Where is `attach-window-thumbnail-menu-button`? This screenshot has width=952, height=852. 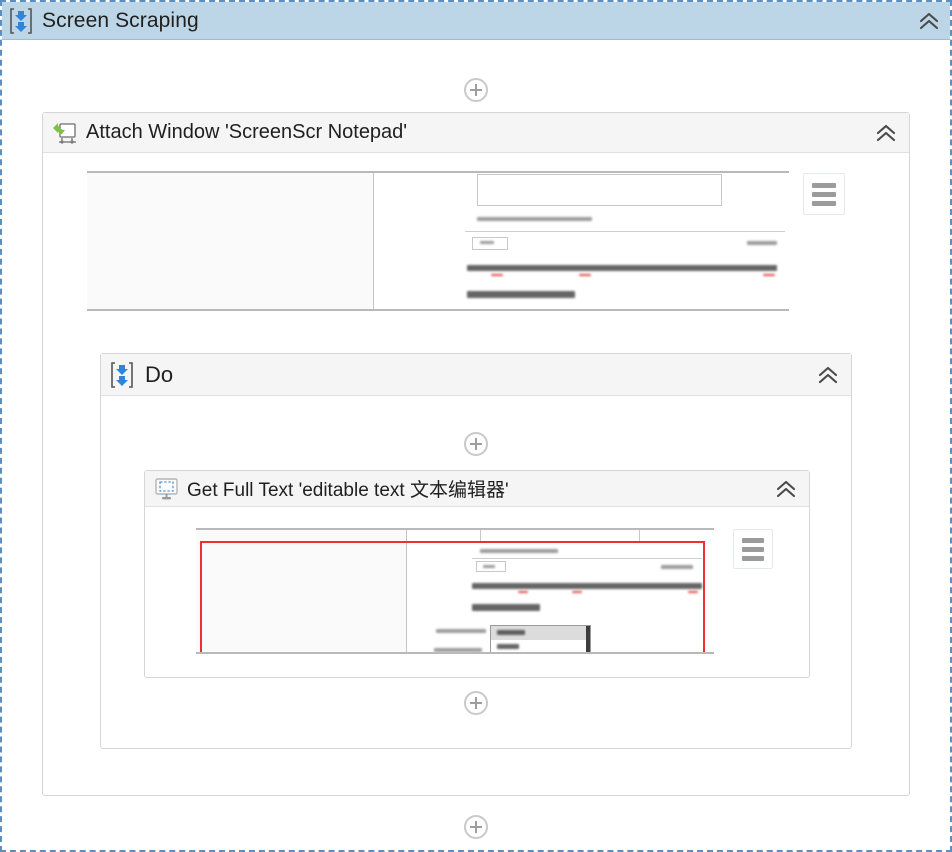 attach-window-thumbnail-menu-button is located at coordinates (824, 194).